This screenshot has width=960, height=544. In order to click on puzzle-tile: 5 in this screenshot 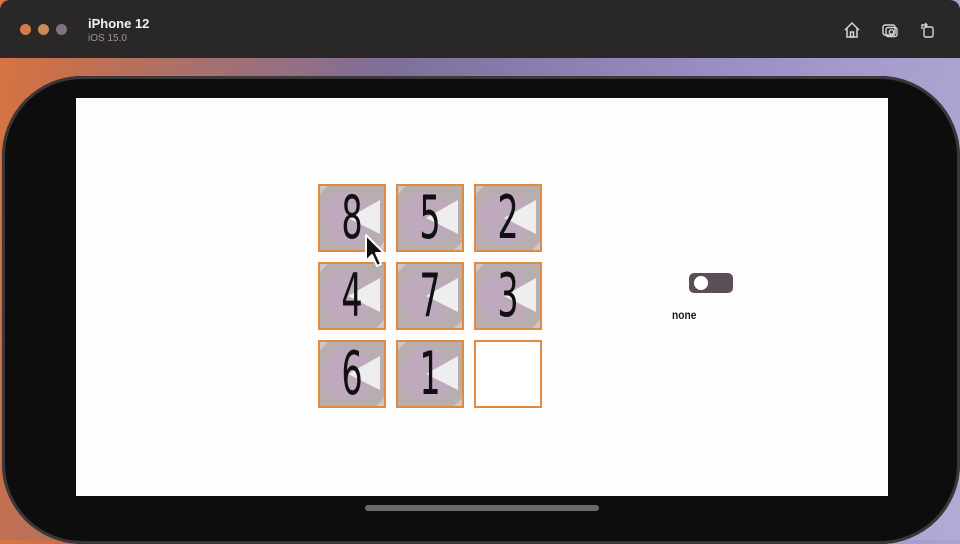, I will do `click(430, 218)`.